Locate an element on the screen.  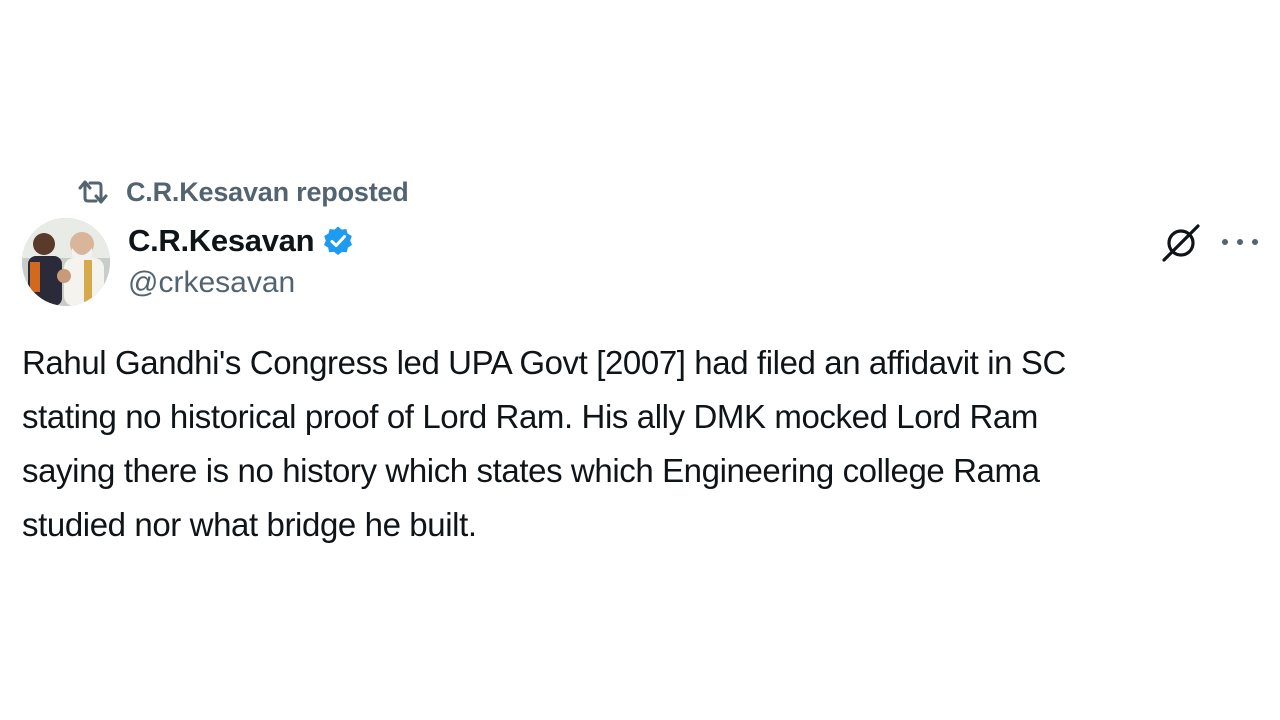
user-handle: @crkesavan is located at coordinates (242, 283).